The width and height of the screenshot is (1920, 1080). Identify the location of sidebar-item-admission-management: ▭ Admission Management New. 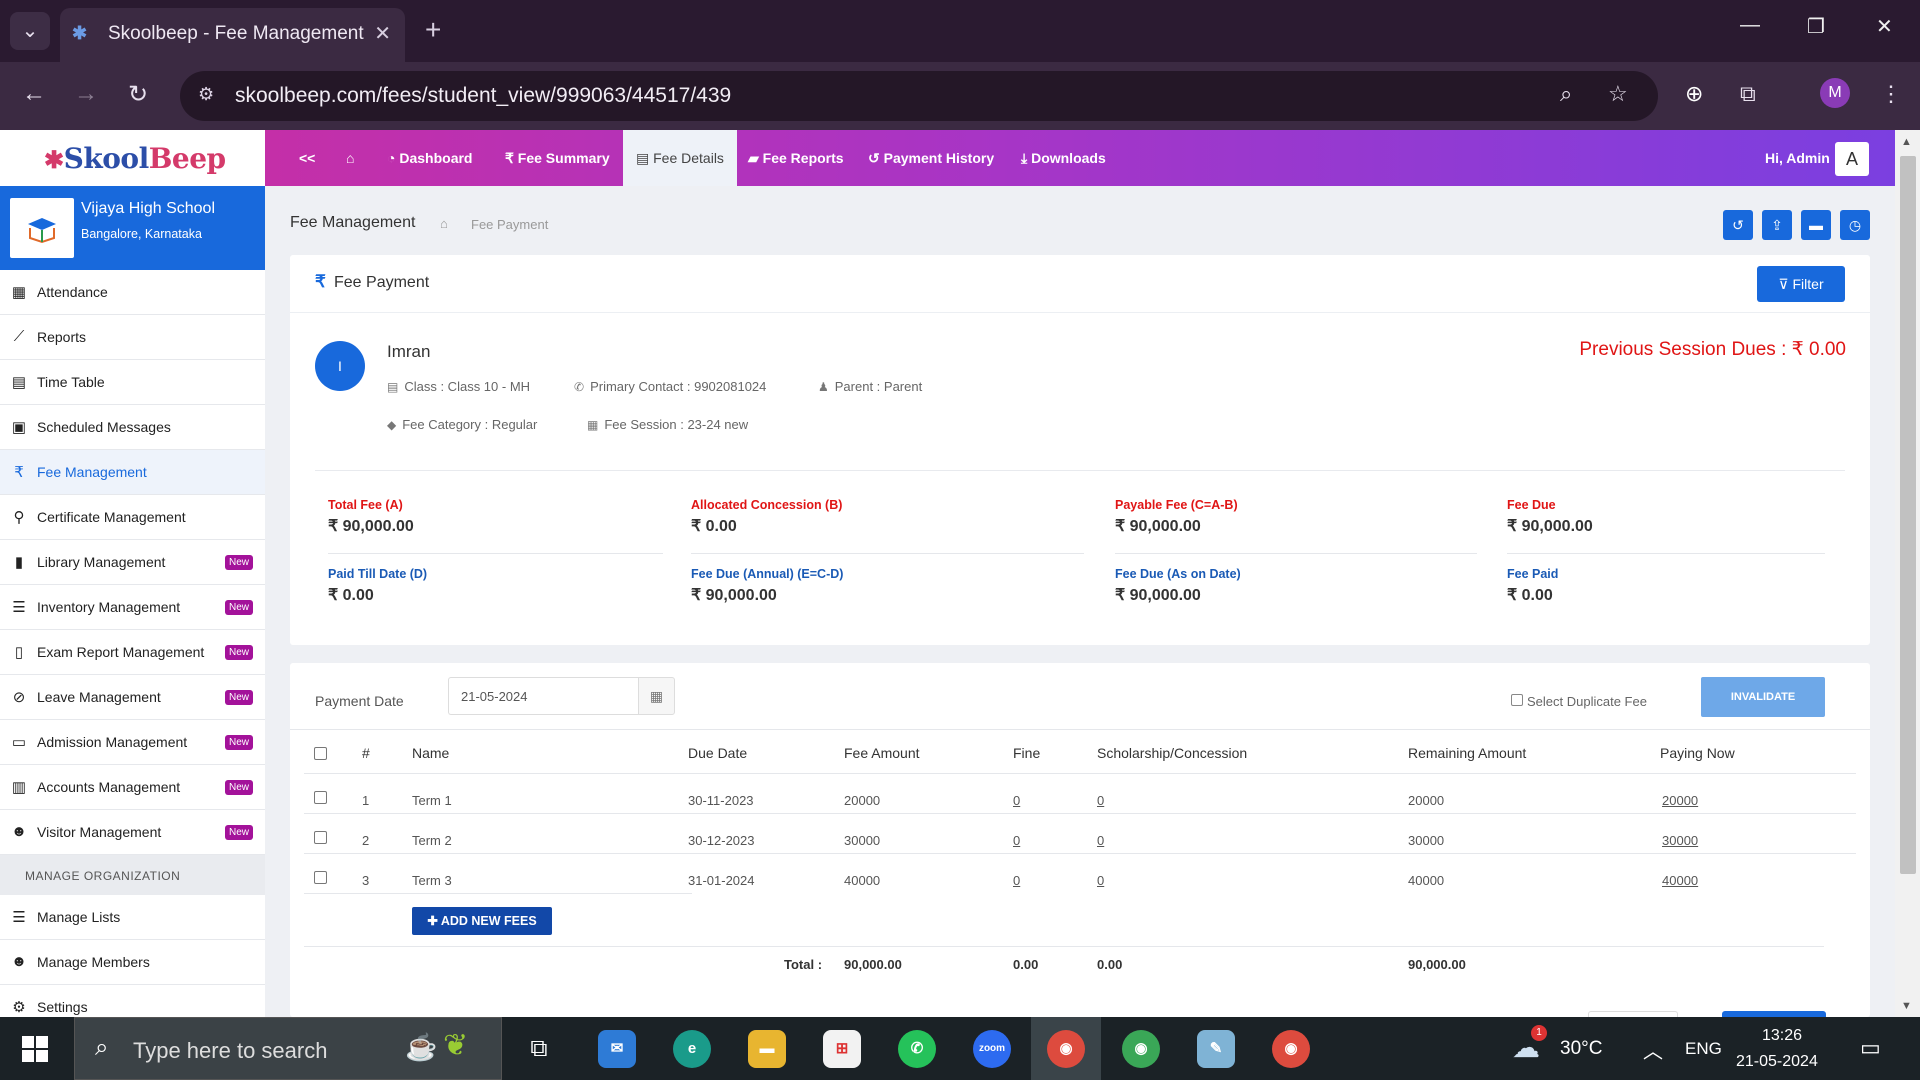
(132, 742).